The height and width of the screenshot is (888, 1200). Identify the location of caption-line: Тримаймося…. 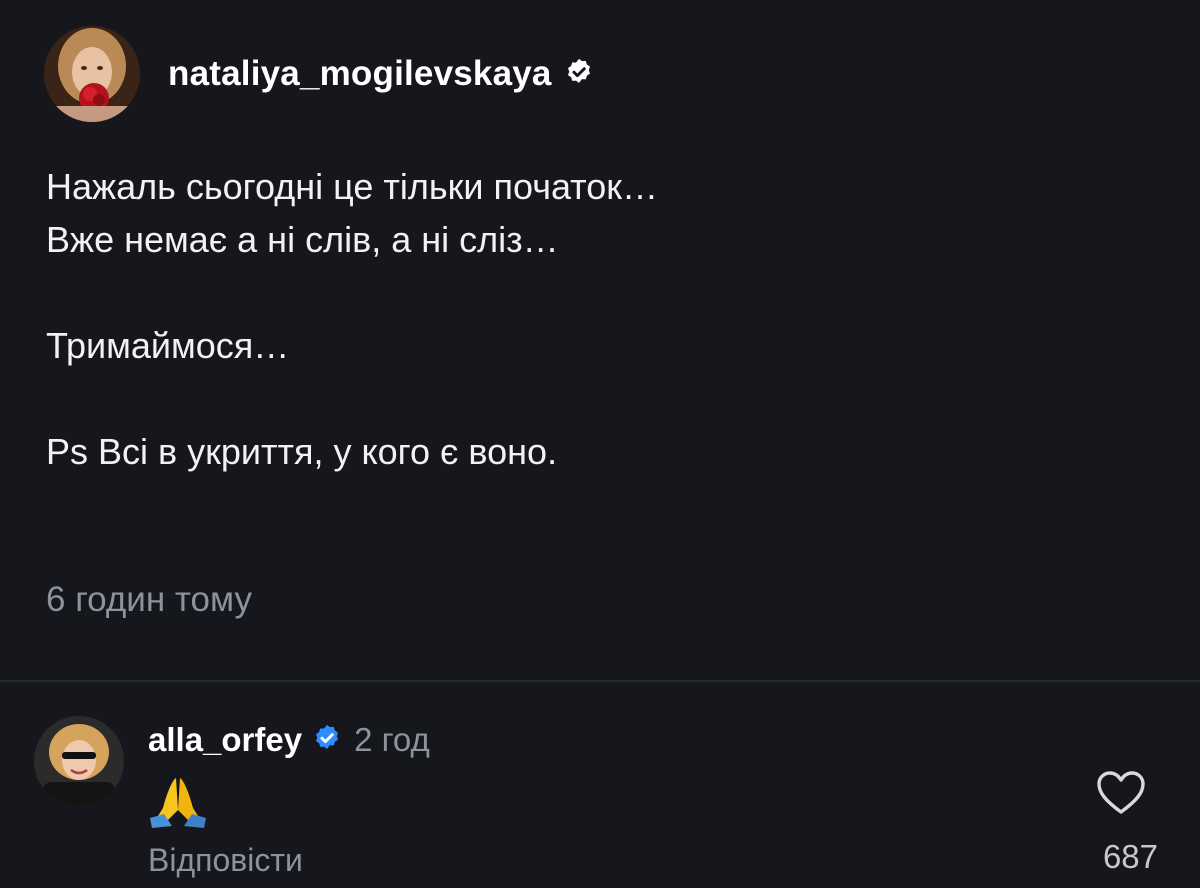
(168, 345).